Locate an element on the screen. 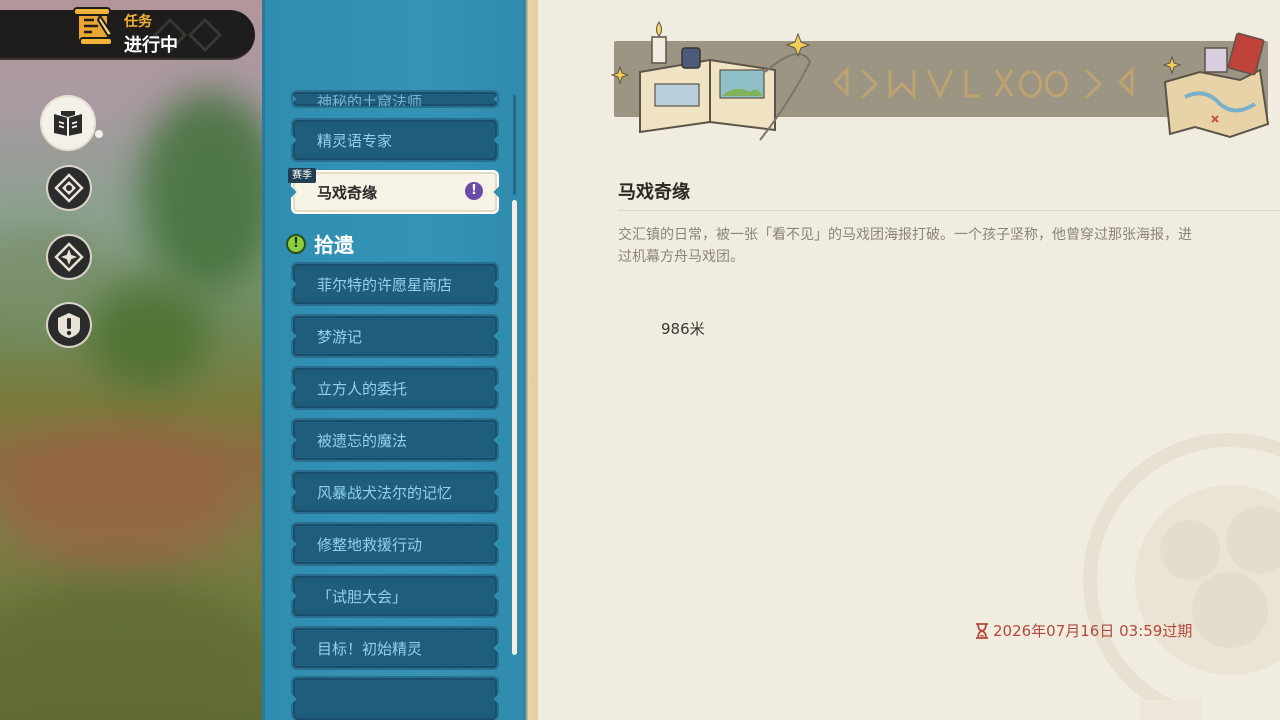 This screenshot has height=720, width=1280. storybook-illustration is located at coordinates (940, 81).